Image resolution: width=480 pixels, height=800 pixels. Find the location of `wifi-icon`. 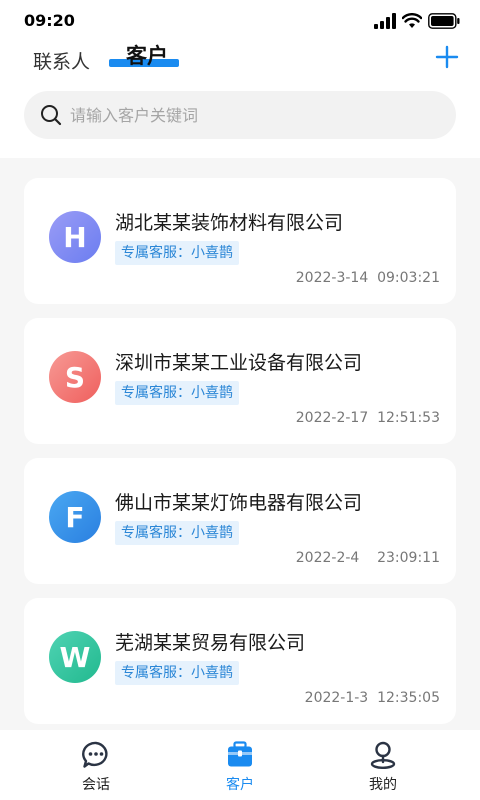

wifi-icon is located at coordinates (412, 20).